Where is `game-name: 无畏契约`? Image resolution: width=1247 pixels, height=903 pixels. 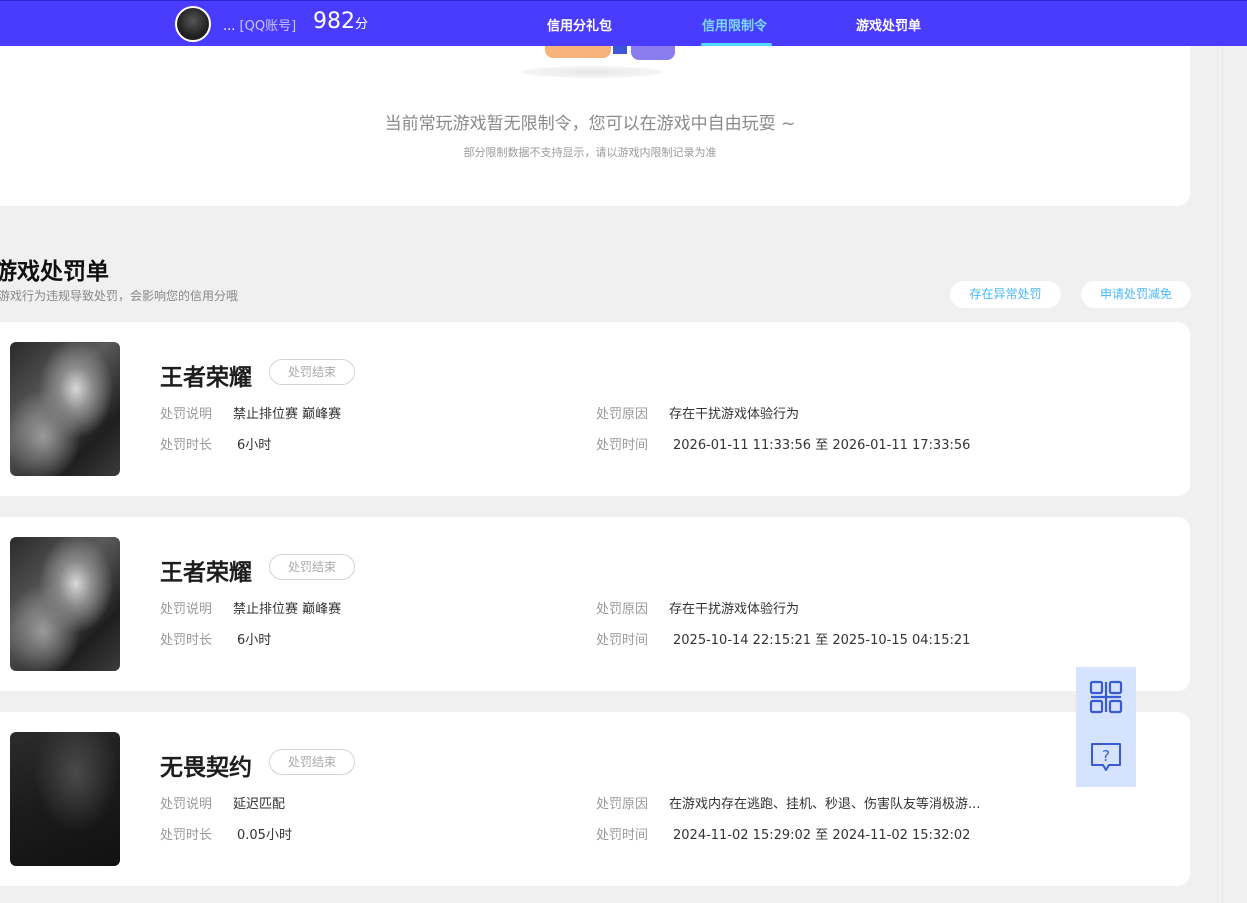
game-name: 无畏契约 is located at coordinates (206, 768).